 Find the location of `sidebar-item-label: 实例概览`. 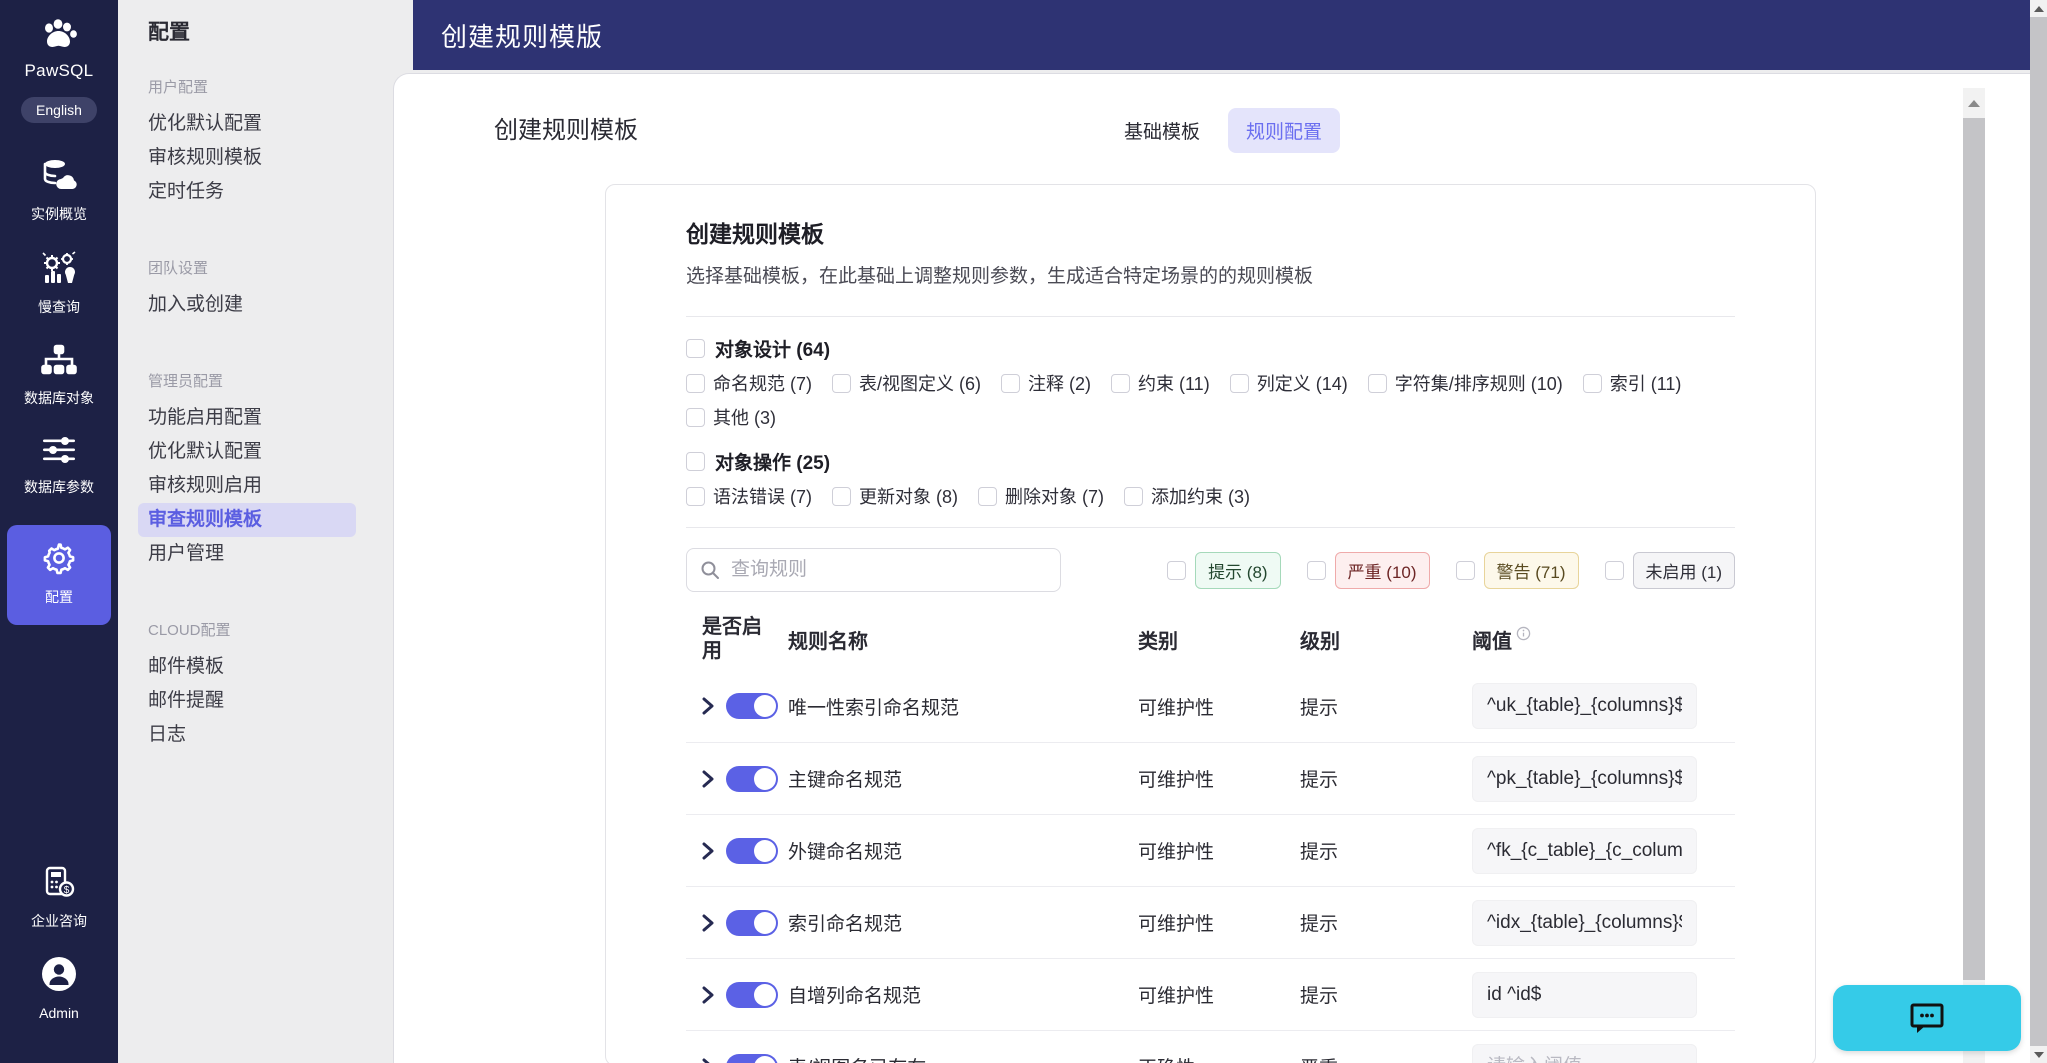

sidebar-item-label: 实例概览 is located at coordinates (59, 214).